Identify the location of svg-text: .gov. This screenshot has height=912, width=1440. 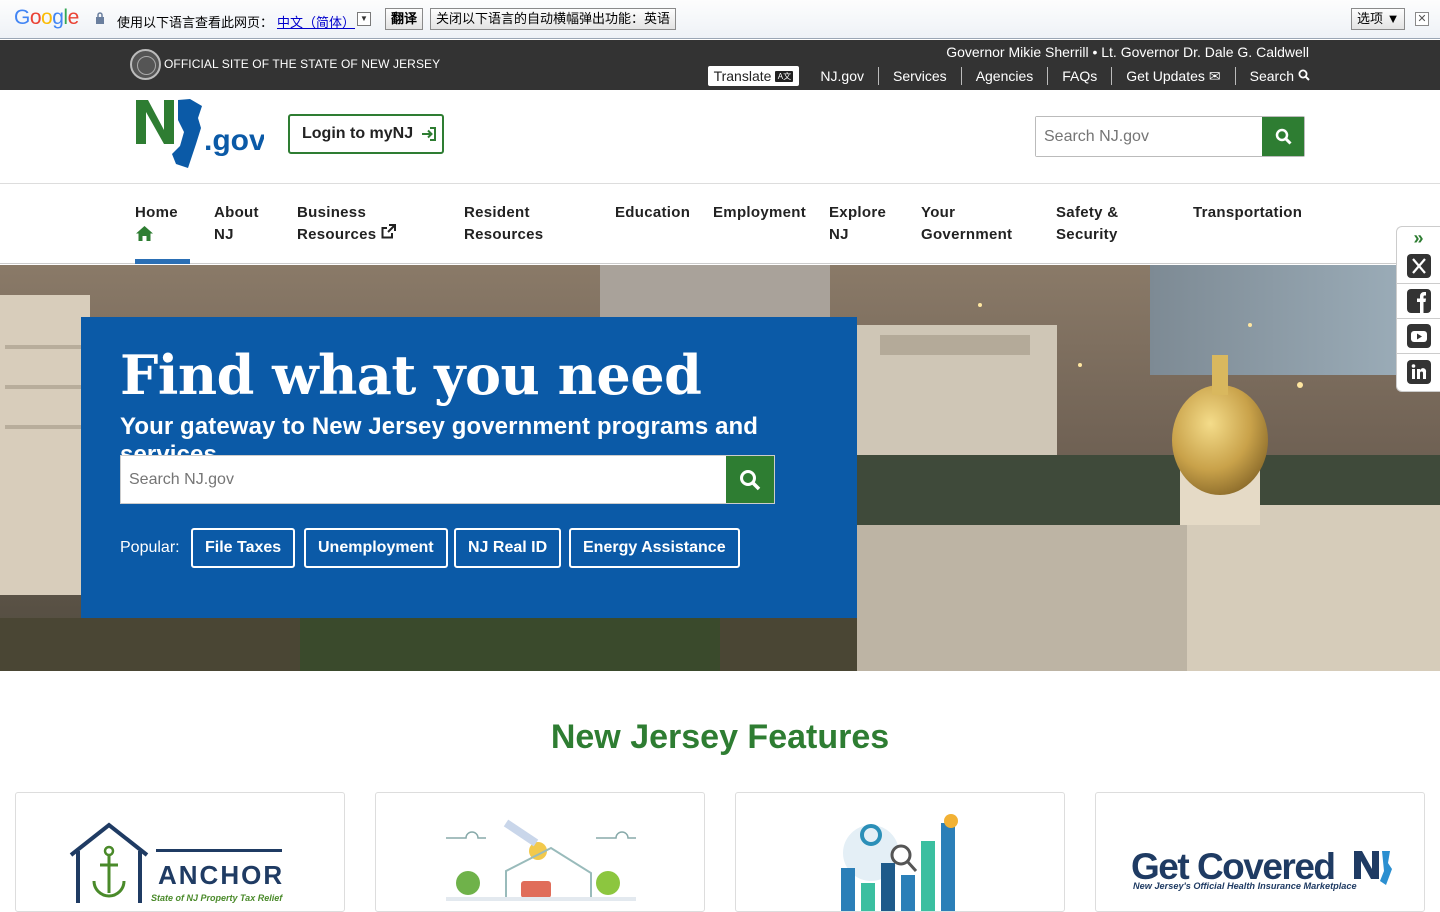
(234, 140).